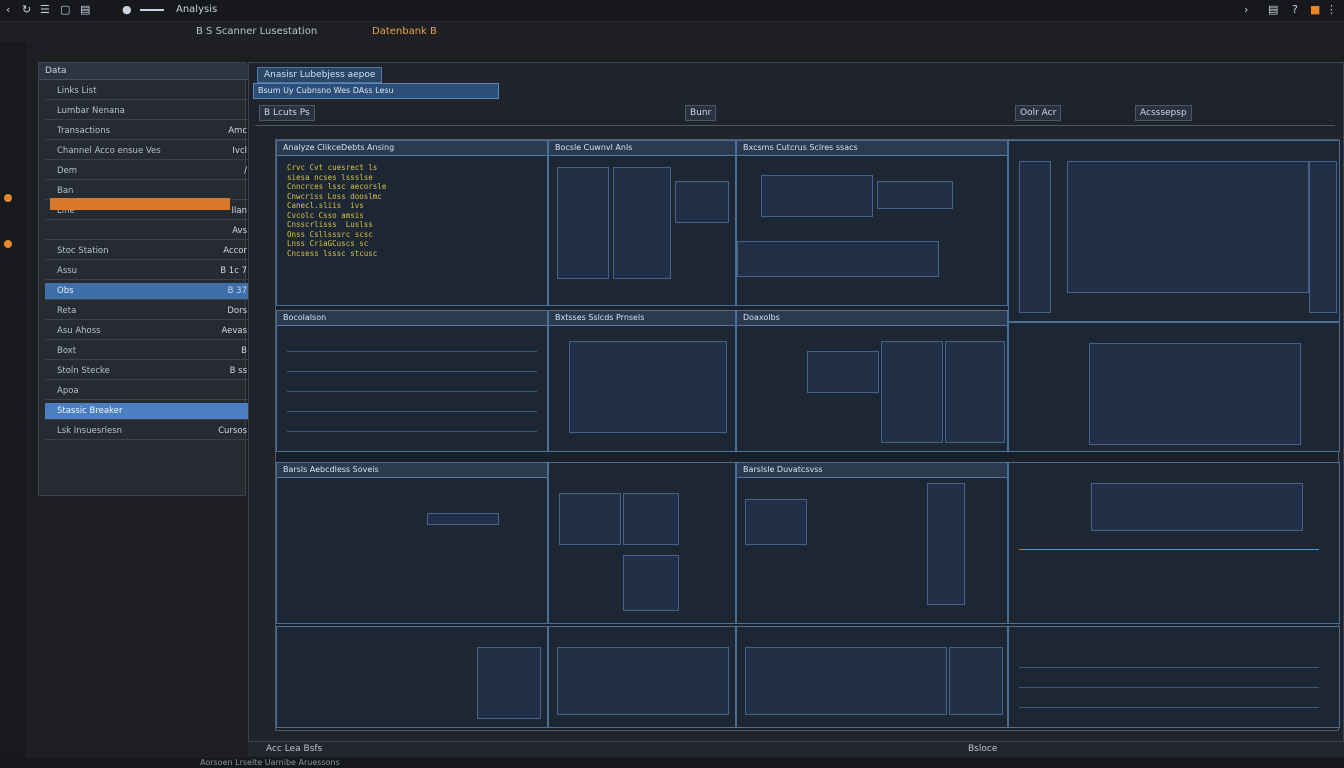  What do you see at coordinates (642, 318) in the screenshot?
I see `panel-title: Bxtsses Sslcds Prnsels` at bounding box center [642, 318].